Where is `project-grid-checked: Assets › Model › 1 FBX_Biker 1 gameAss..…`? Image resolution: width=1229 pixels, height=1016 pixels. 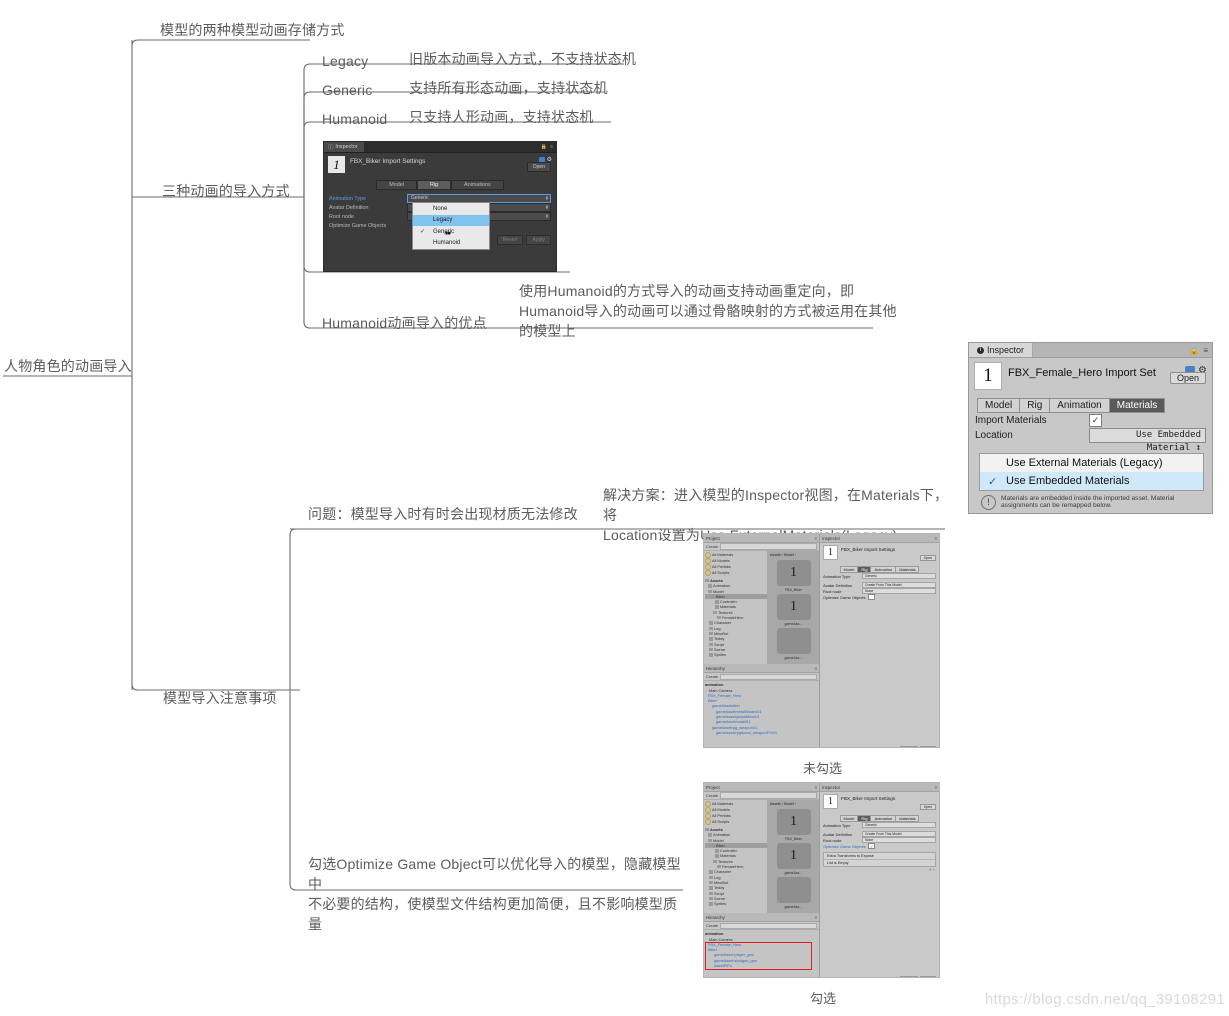 project-grid-checked: Assets › Model › 1 FBX_Biker 1 gameAss..… is located at coordinates (793, 857).